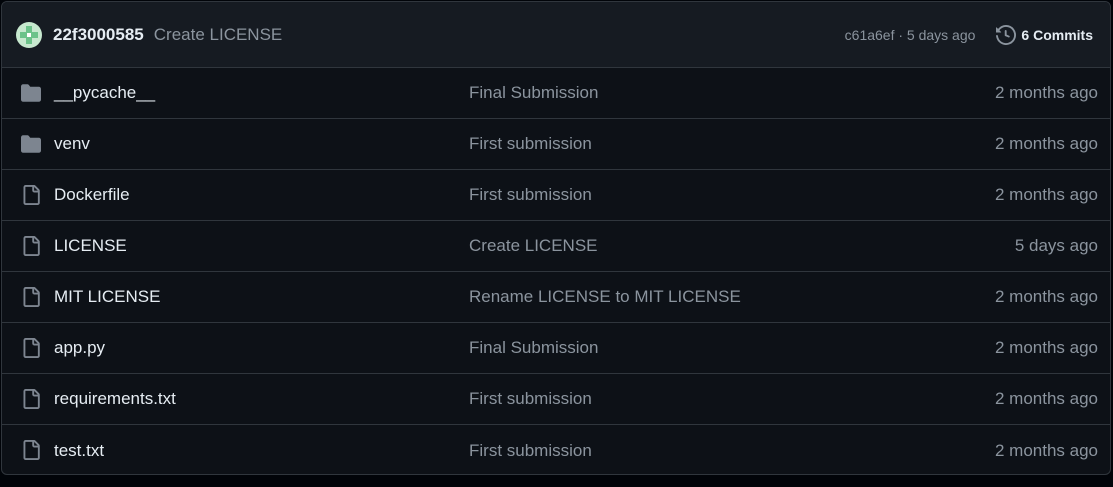 The image size is (1113, 487). I want to click on commit-hash-and-age: c61a6ef · 5 days ago, so click(910, 35).